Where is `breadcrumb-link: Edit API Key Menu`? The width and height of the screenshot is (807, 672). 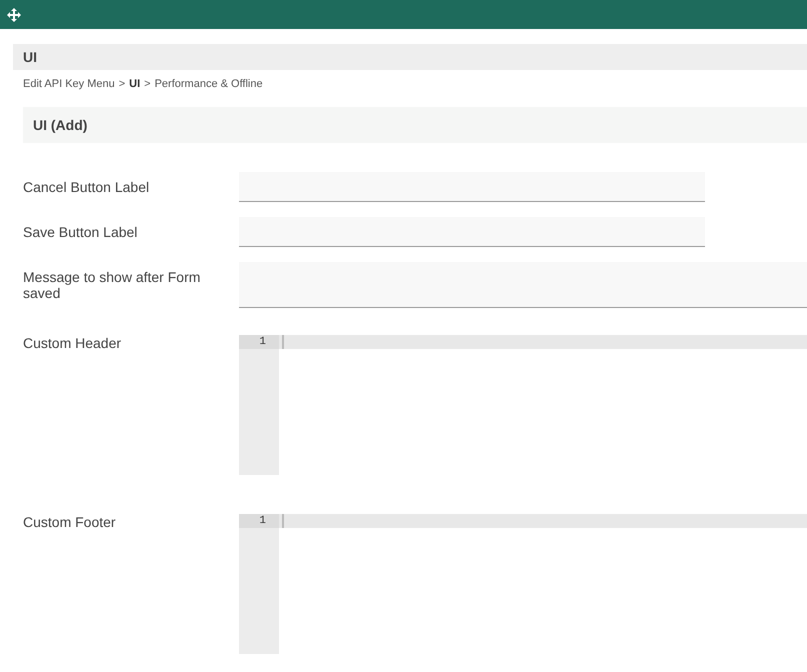
breadcrumb-link: Edit API Key Menu is located at coordinates (69, 84).